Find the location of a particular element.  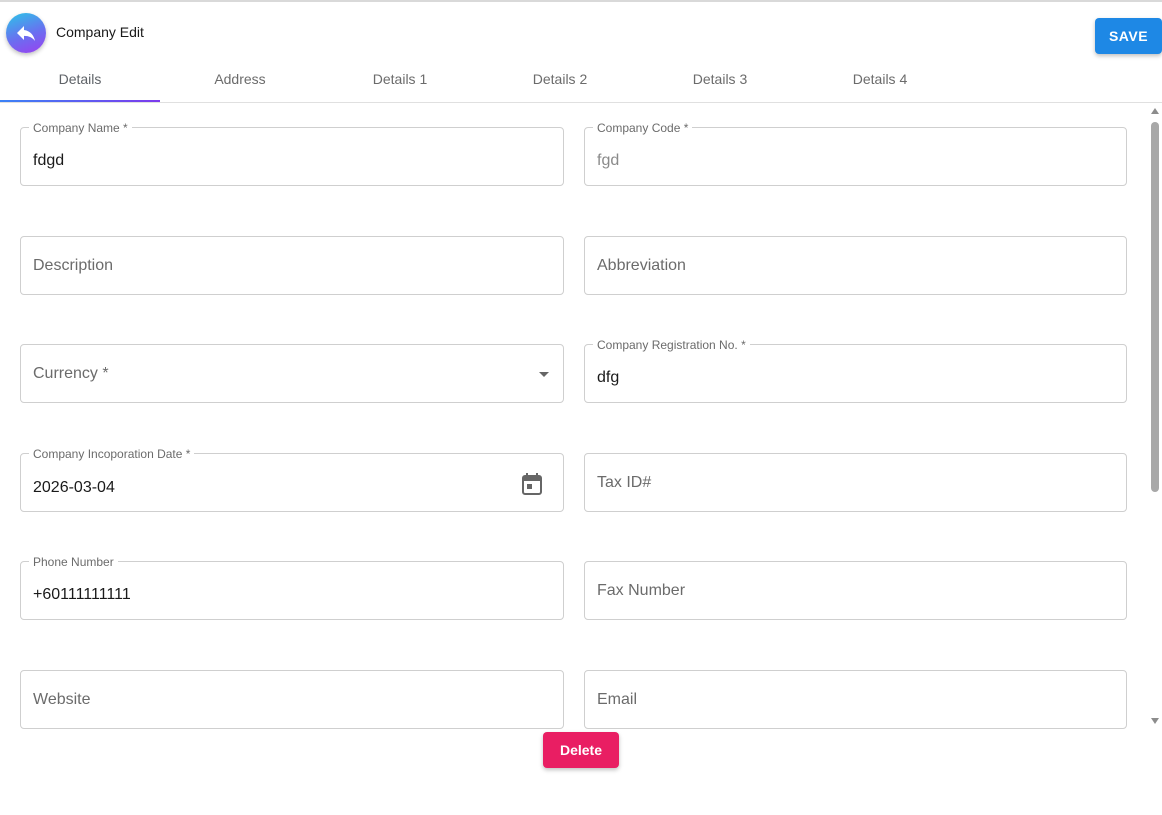

tax-id-placeholder: Tax ID# is located at coordinates (624, 482).